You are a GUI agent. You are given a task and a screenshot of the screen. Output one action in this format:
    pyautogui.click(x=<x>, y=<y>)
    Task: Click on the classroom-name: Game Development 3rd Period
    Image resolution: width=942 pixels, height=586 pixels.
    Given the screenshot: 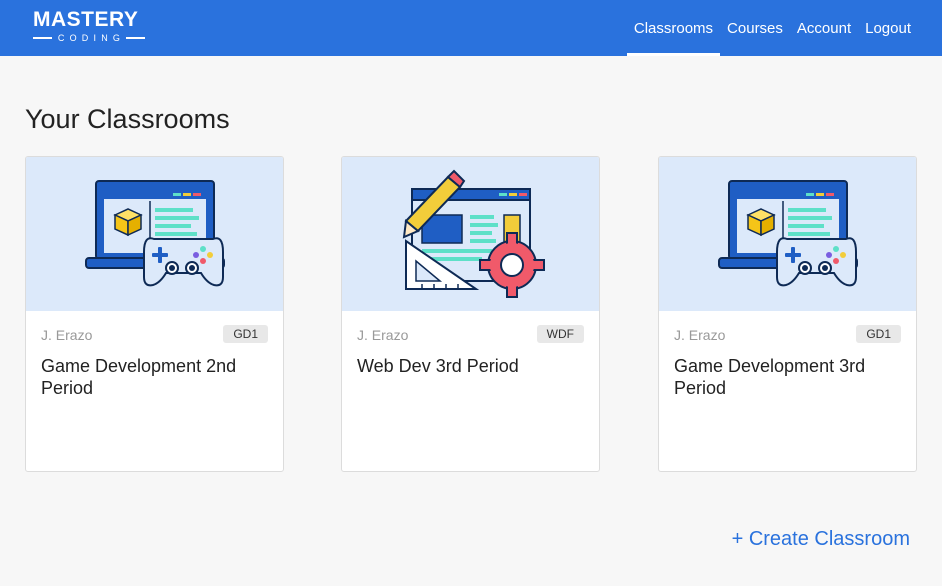 What is the action you would take?
    pyautogui.click(x=770, y=377)
    